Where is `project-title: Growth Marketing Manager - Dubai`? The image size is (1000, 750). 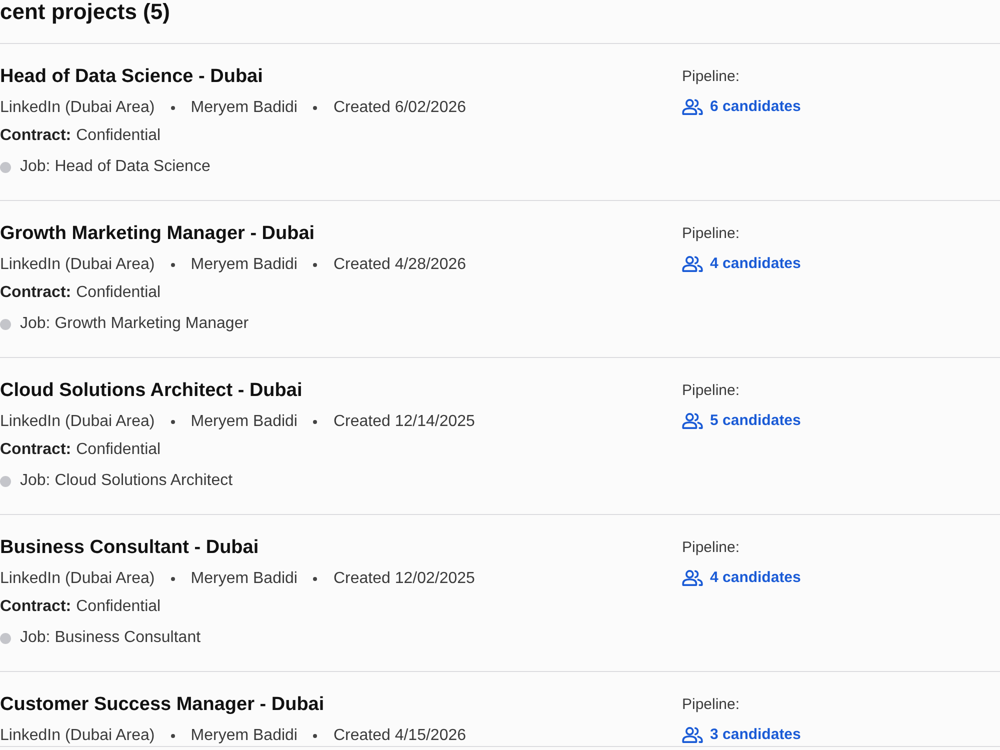 project-title: Growth Marketing Manager - Dubai is located at coordinates (157, 234).